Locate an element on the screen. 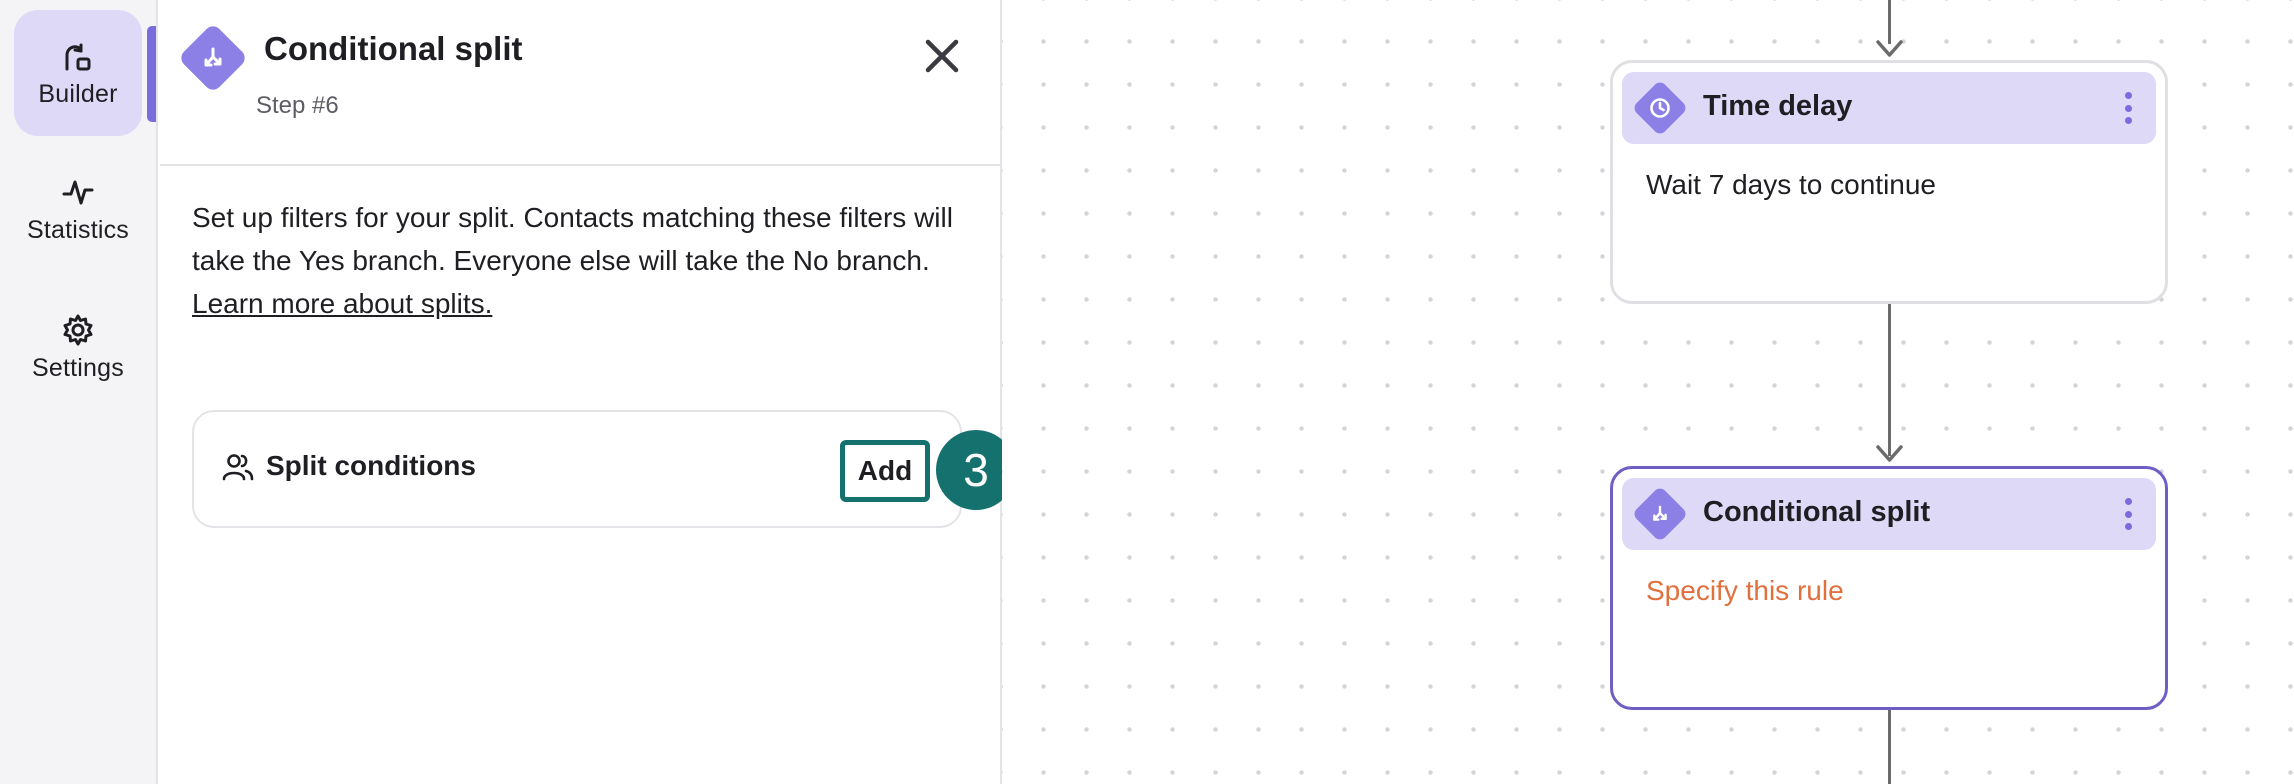 The height and width of the screenshot is (784, 2294). people-icon is located at coordinates (238, 469).